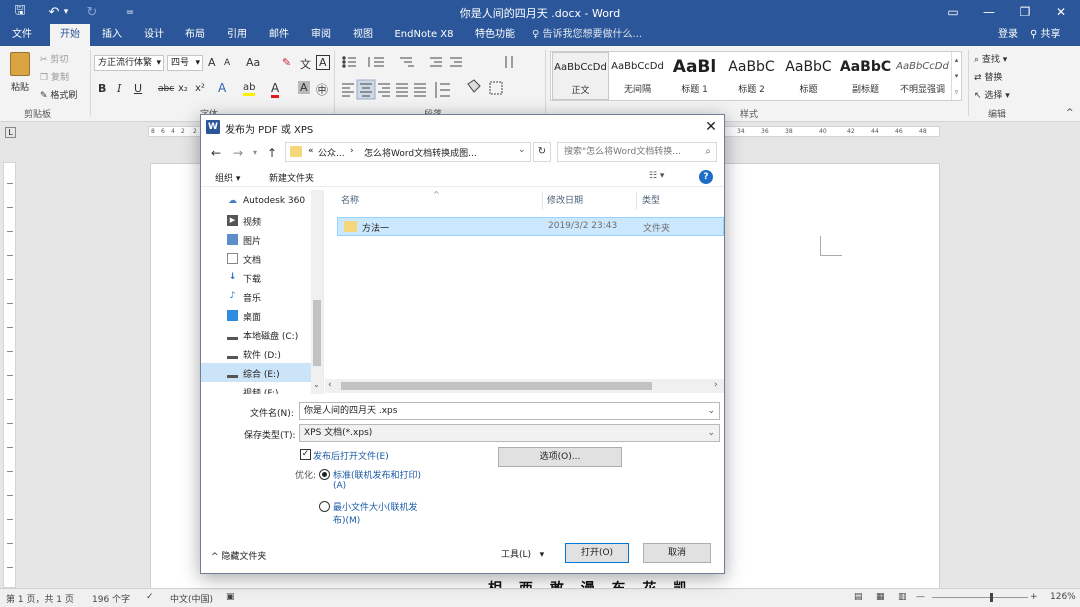  I want to click on forward-arrow-icon: →, so click(238, 153).